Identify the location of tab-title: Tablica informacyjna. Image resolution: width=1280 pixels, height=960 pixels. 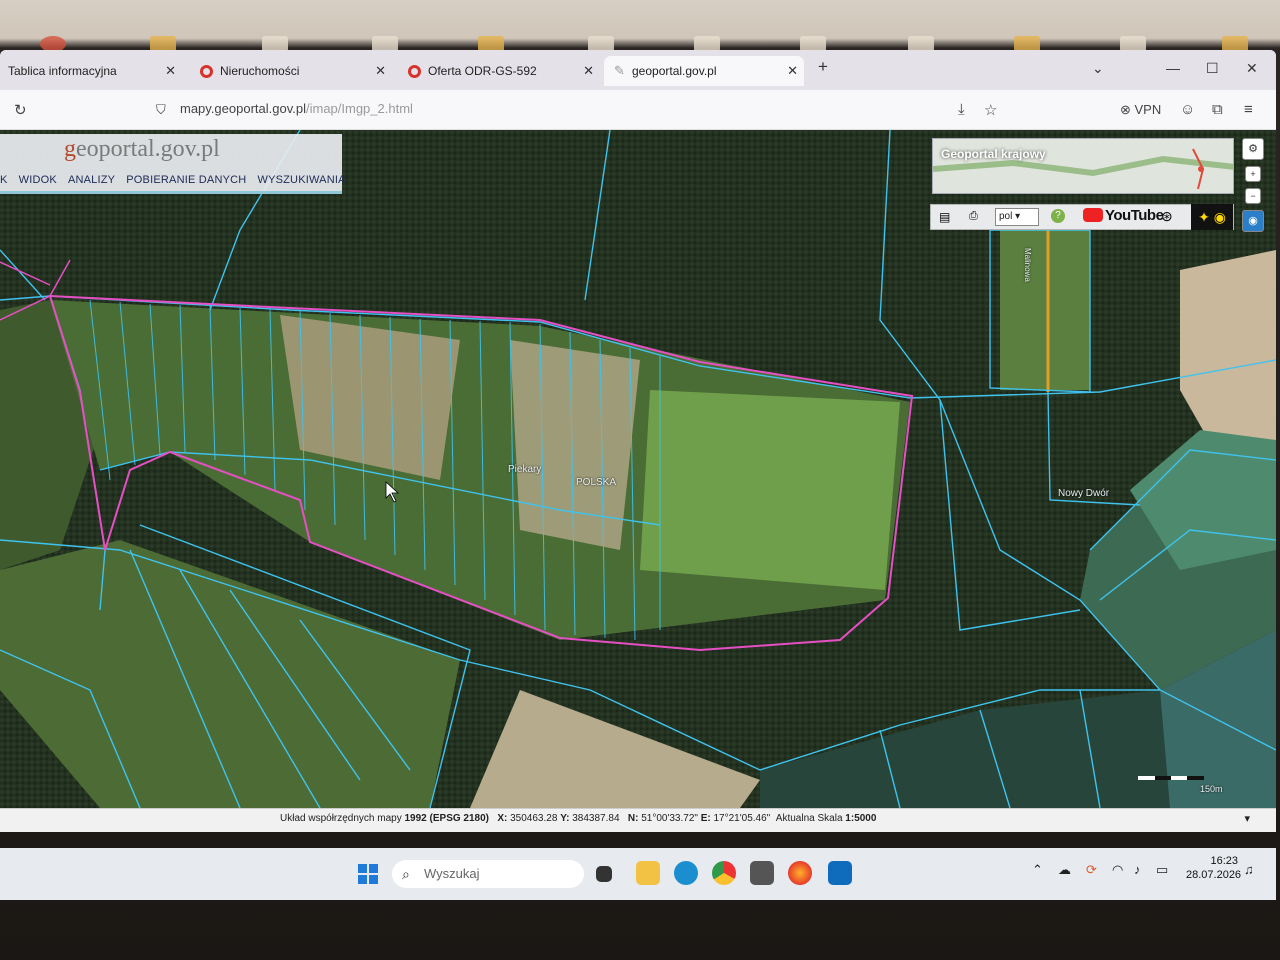
(62, 71).